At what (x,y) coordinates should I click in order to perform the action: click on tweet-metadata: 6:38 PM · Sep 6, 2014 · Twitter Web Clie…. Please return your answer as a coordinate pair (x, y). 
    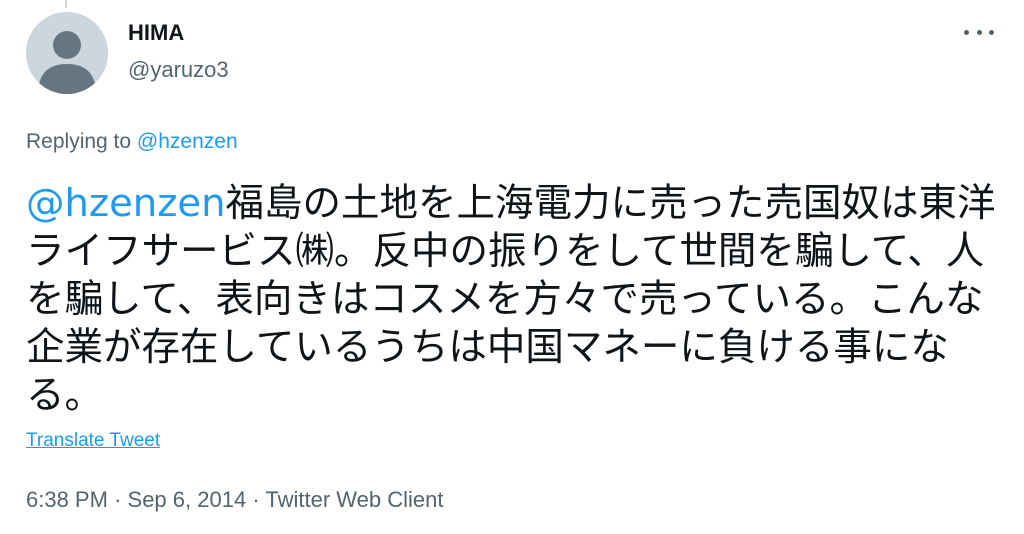
    Looking at the image, I should click on (234, 500).